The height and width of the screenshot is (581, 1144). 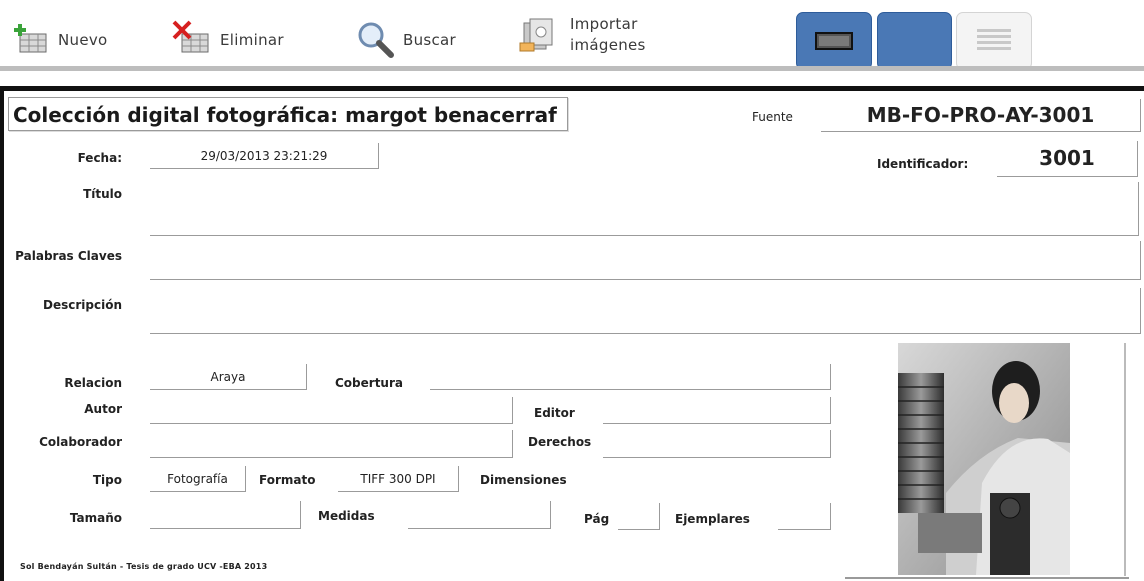 I want to click on fecha-field: 29/03/2013 23:21:29, so click(x=264, y=156).